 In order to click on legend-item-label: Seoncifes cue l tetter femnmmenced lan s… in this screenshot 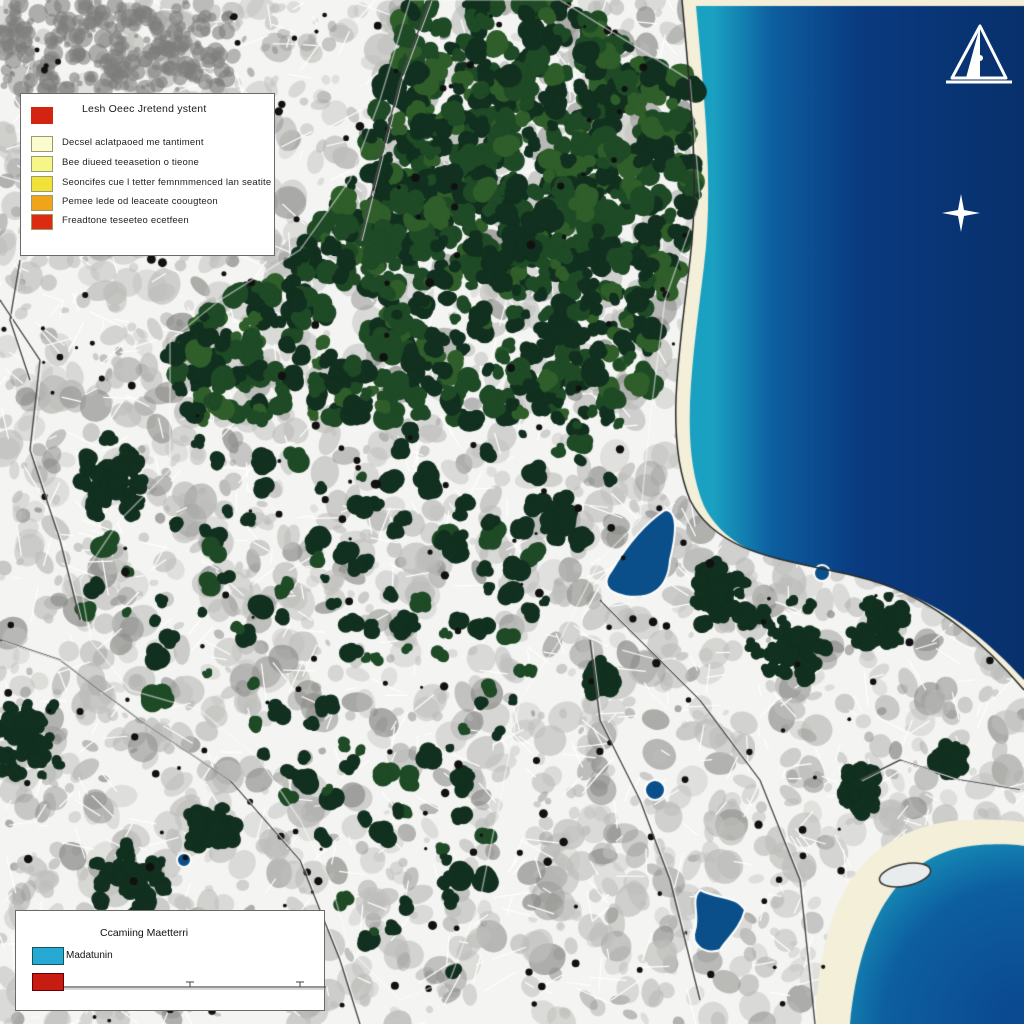, I will do `click(167, 182)`.